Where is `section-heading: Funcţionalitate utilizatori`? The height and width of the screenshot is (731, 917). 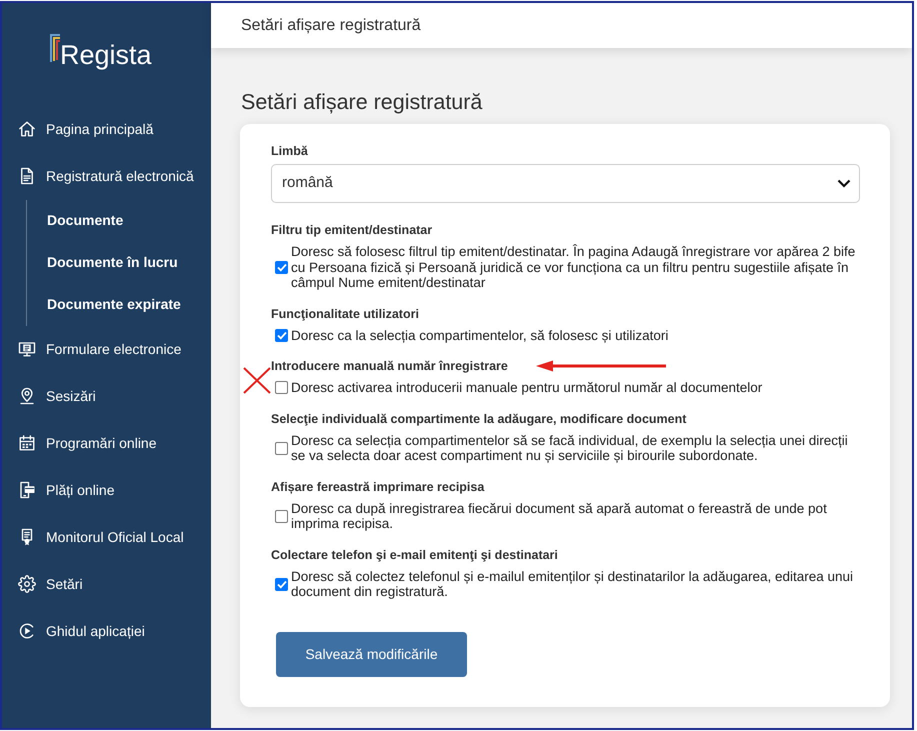
section-heading: Funcţionalitate utilizatori is located at coordinates (345, 314).